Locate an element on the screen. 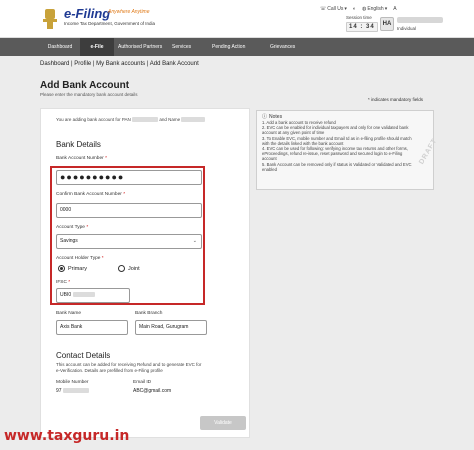  national-emblem-icon is located at coordinates (50, 19).